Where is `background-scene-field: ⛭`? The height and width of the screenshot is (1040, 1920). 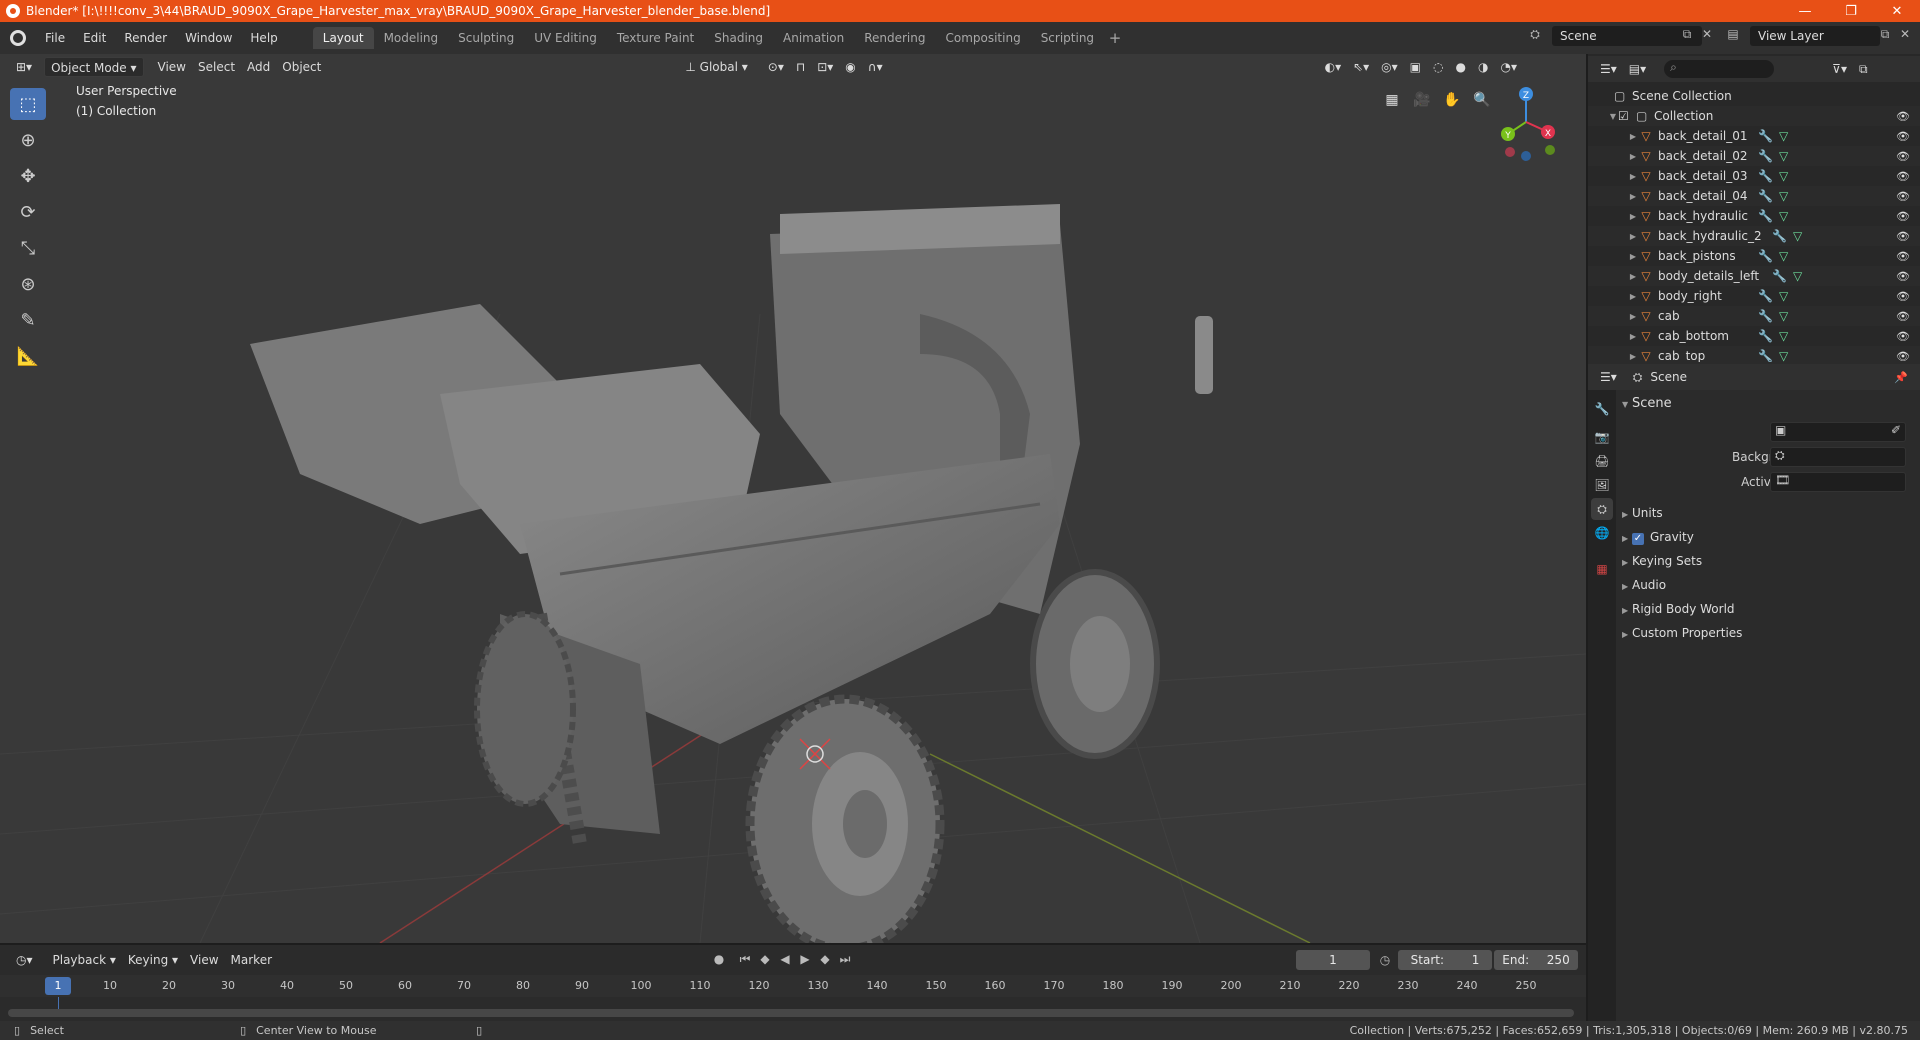 background-scene-field: ⛭ is located at coordinates (1838, 457).